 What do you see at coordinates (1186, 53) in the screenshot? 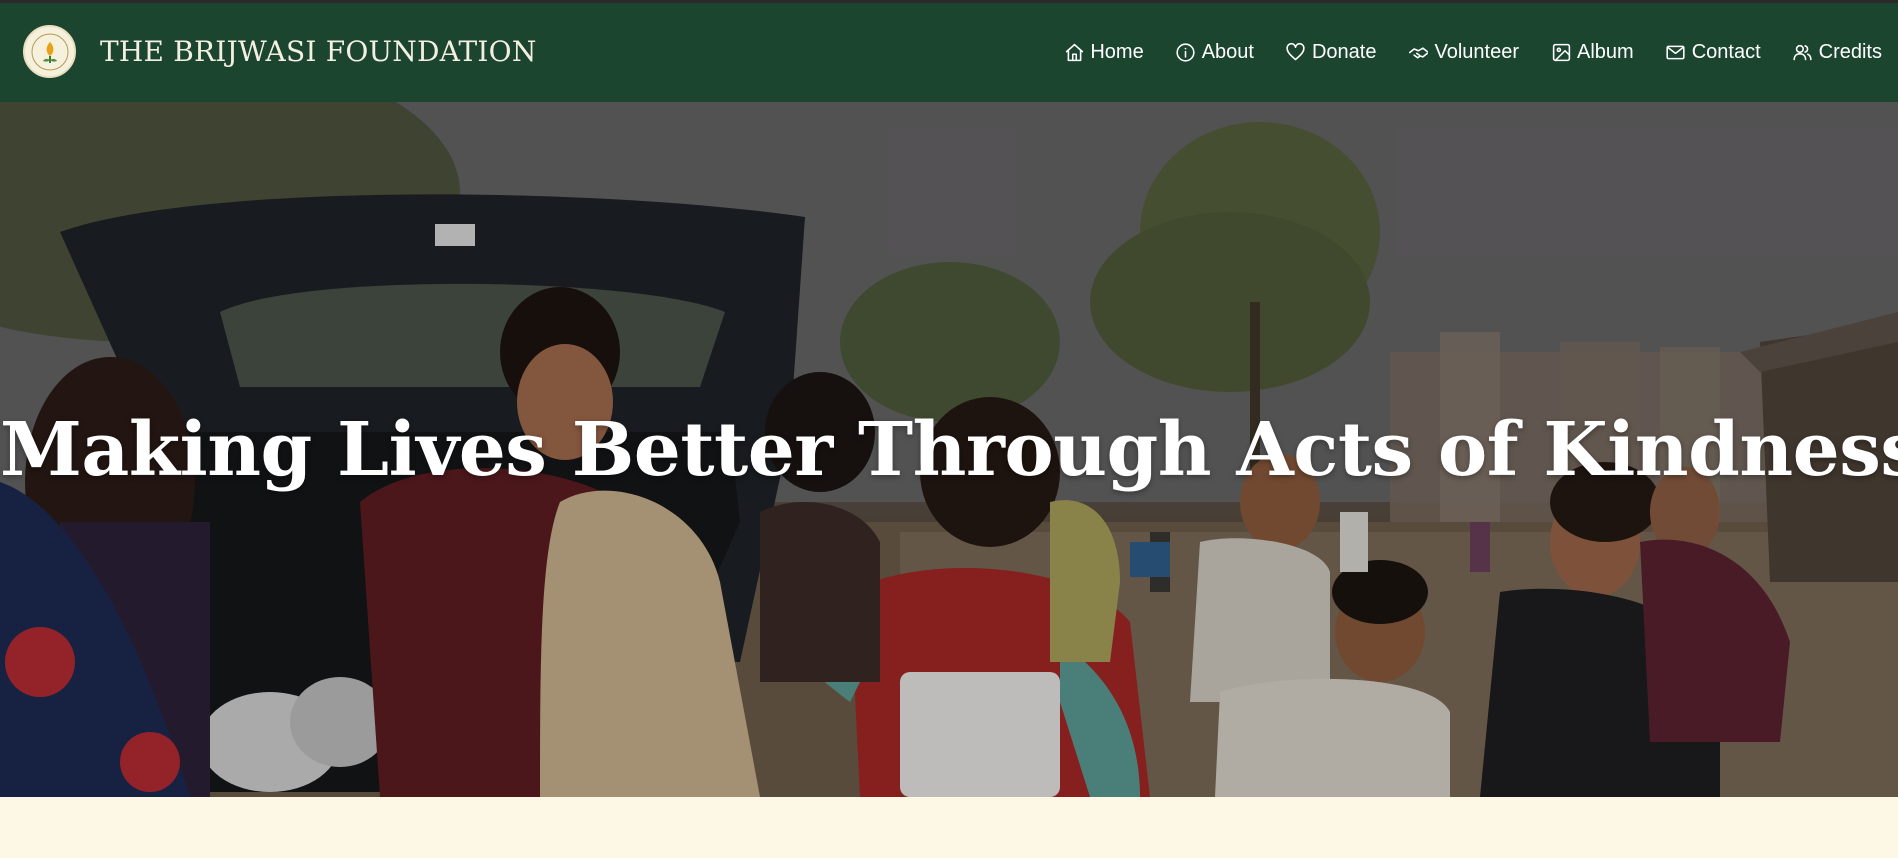
I see `info-icon` at bounding box center [1186, 53].